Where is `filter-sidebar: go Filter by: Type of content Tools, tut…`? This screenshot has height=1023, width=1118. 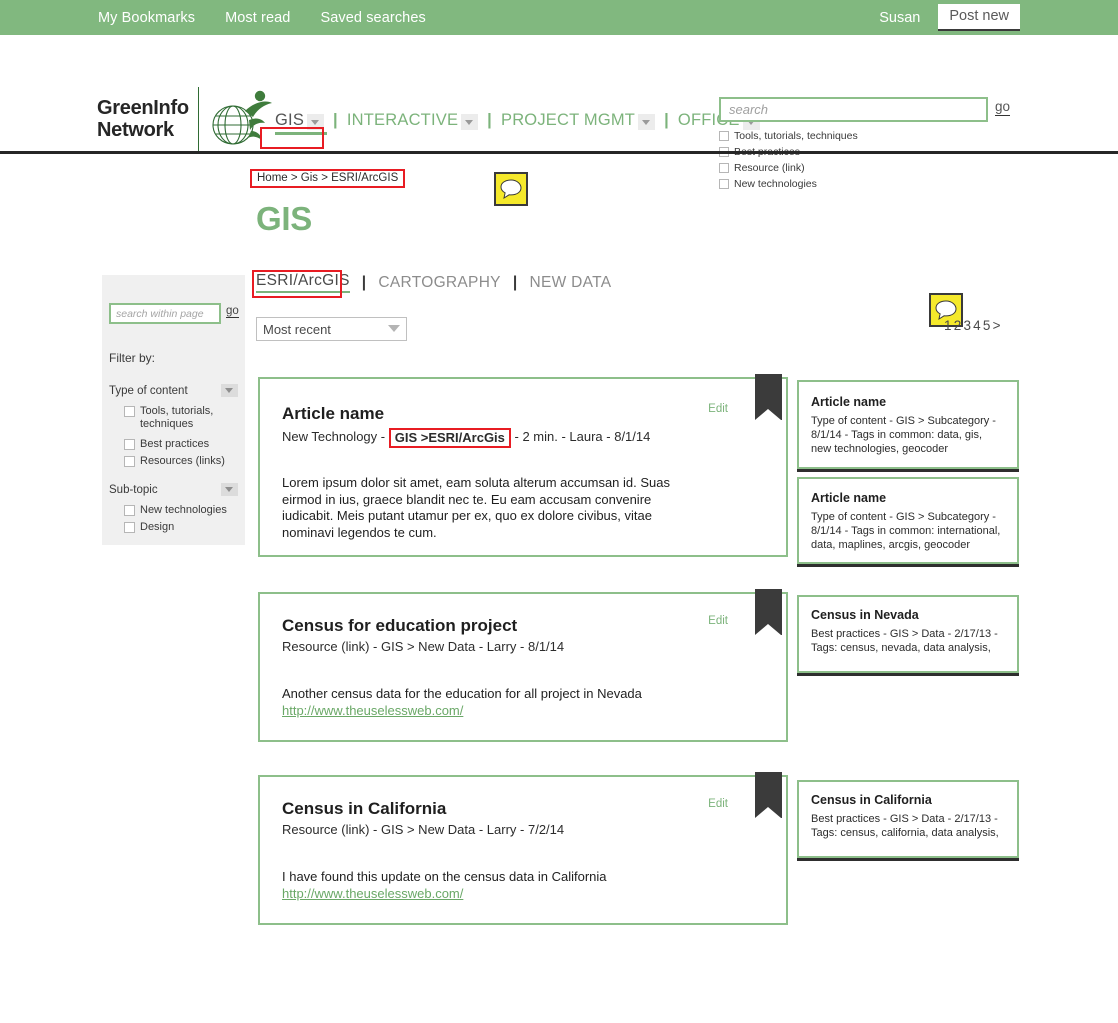 filter-sidebar: go Filter by: Type of content Tools, tut… is located at coordinates (173, 410).